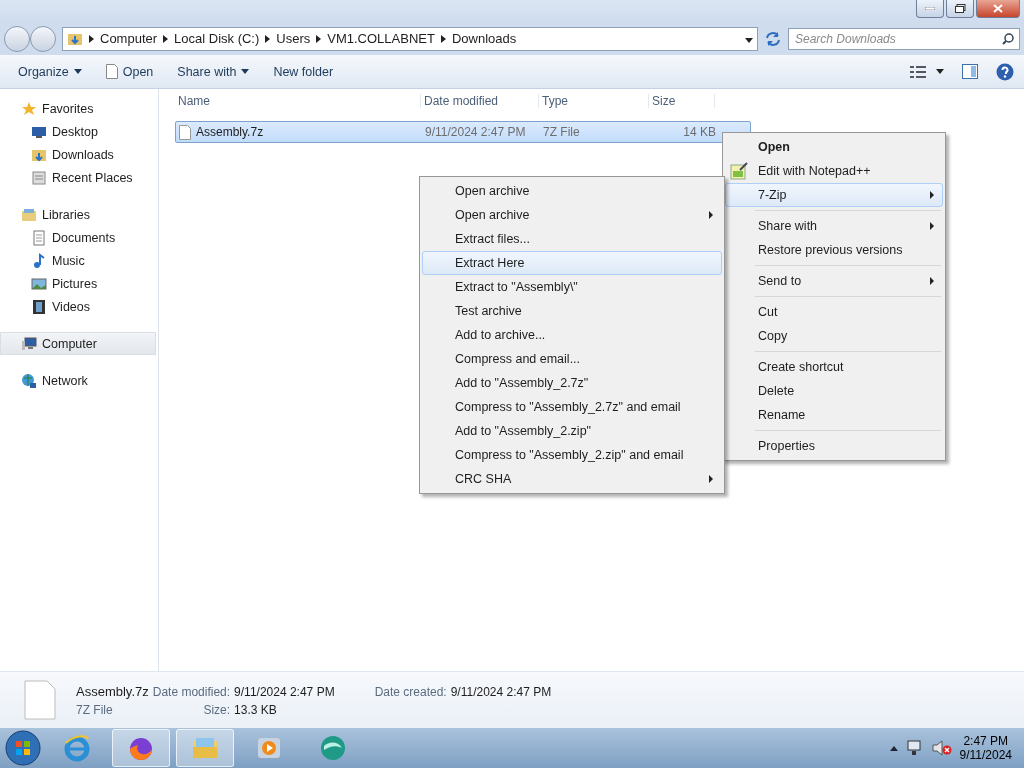  I want to click on menu-item: Extract to "Assembly\", so click(572, 287).